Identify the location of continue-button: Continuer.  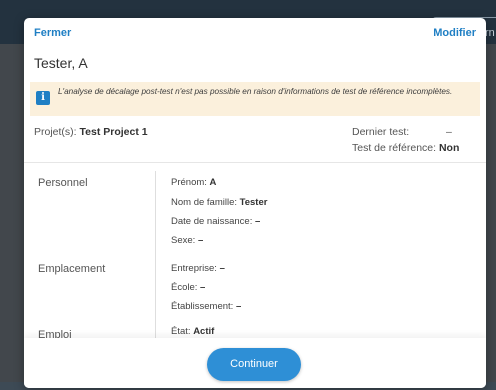
(254, 364).